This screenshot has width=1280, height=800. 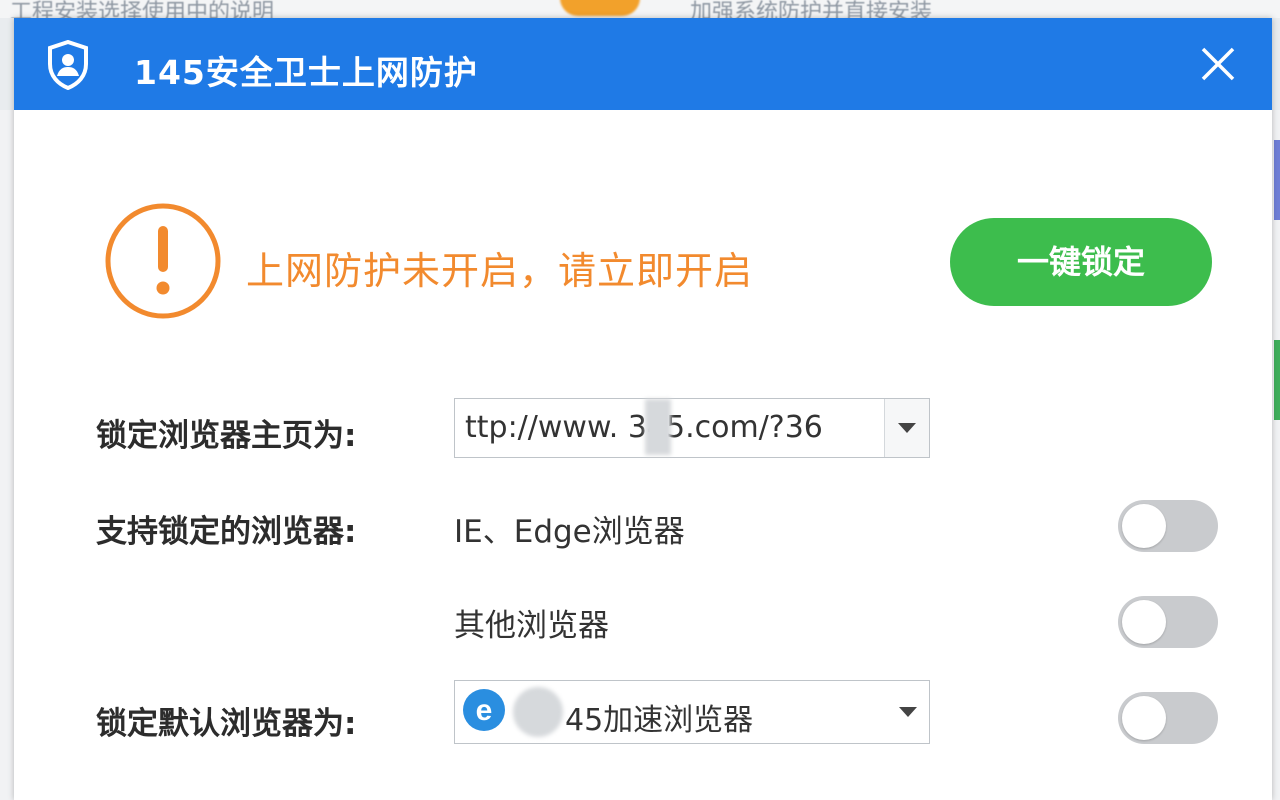 I want to click on background-text-right: 加强系统防护并直接安装, so click(x=811, y=9).